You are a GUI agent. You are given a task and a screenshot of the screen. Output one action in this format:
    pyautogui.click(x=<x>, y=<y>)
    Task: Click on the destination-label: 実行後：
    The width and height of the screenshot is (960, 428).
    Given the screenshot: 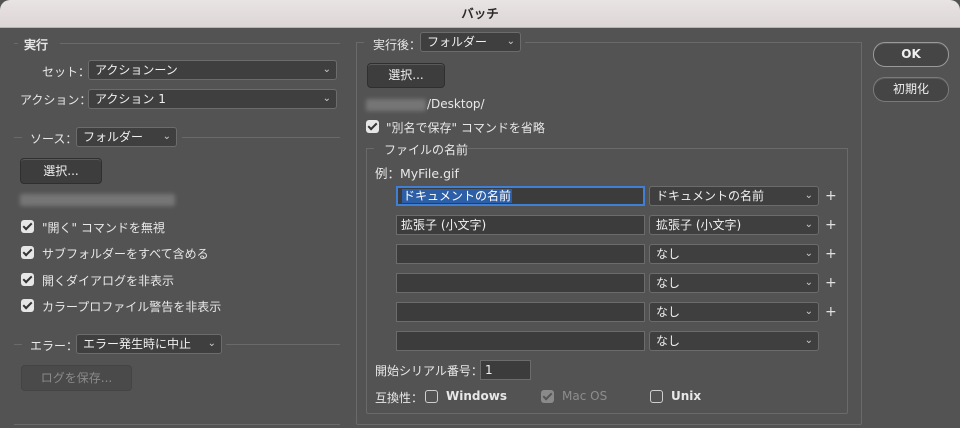 What is the action you would take?
    pyautogui.click(x=397, y=45)
    